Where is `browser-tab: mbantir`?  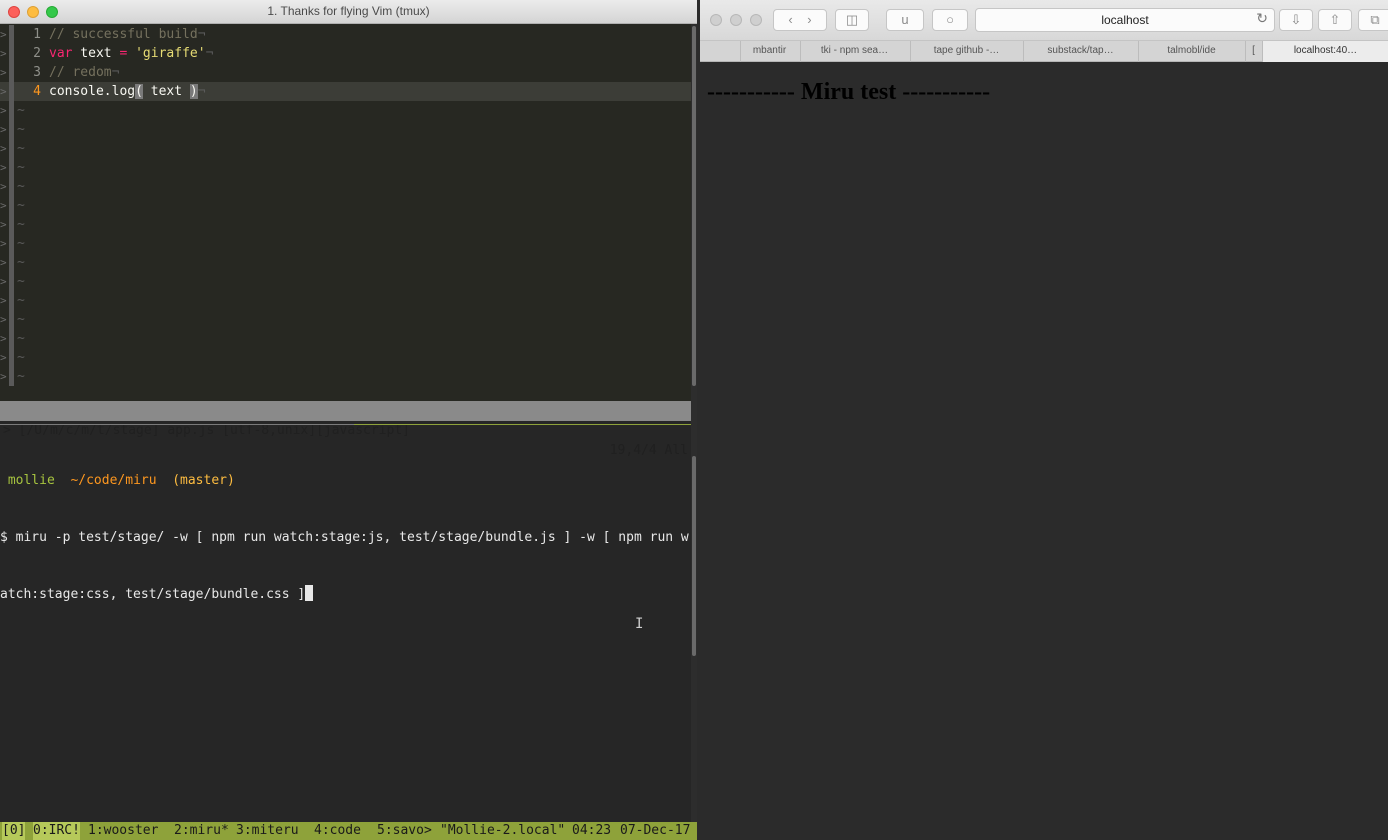 browser-tab: mbantir is located at coordinates (769, 51).